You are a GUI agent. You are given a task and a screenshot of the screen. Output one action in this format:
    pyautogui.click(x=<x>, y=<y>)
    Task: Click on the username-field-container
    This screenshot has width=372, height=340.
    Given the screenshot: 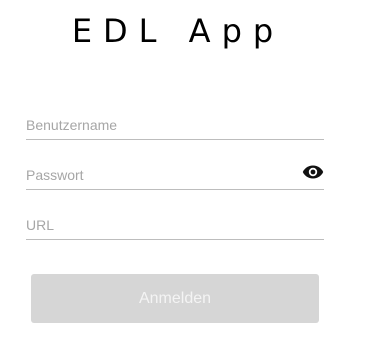 What is the action you would take?
    pyautogui.click(x=175, y=125)
    